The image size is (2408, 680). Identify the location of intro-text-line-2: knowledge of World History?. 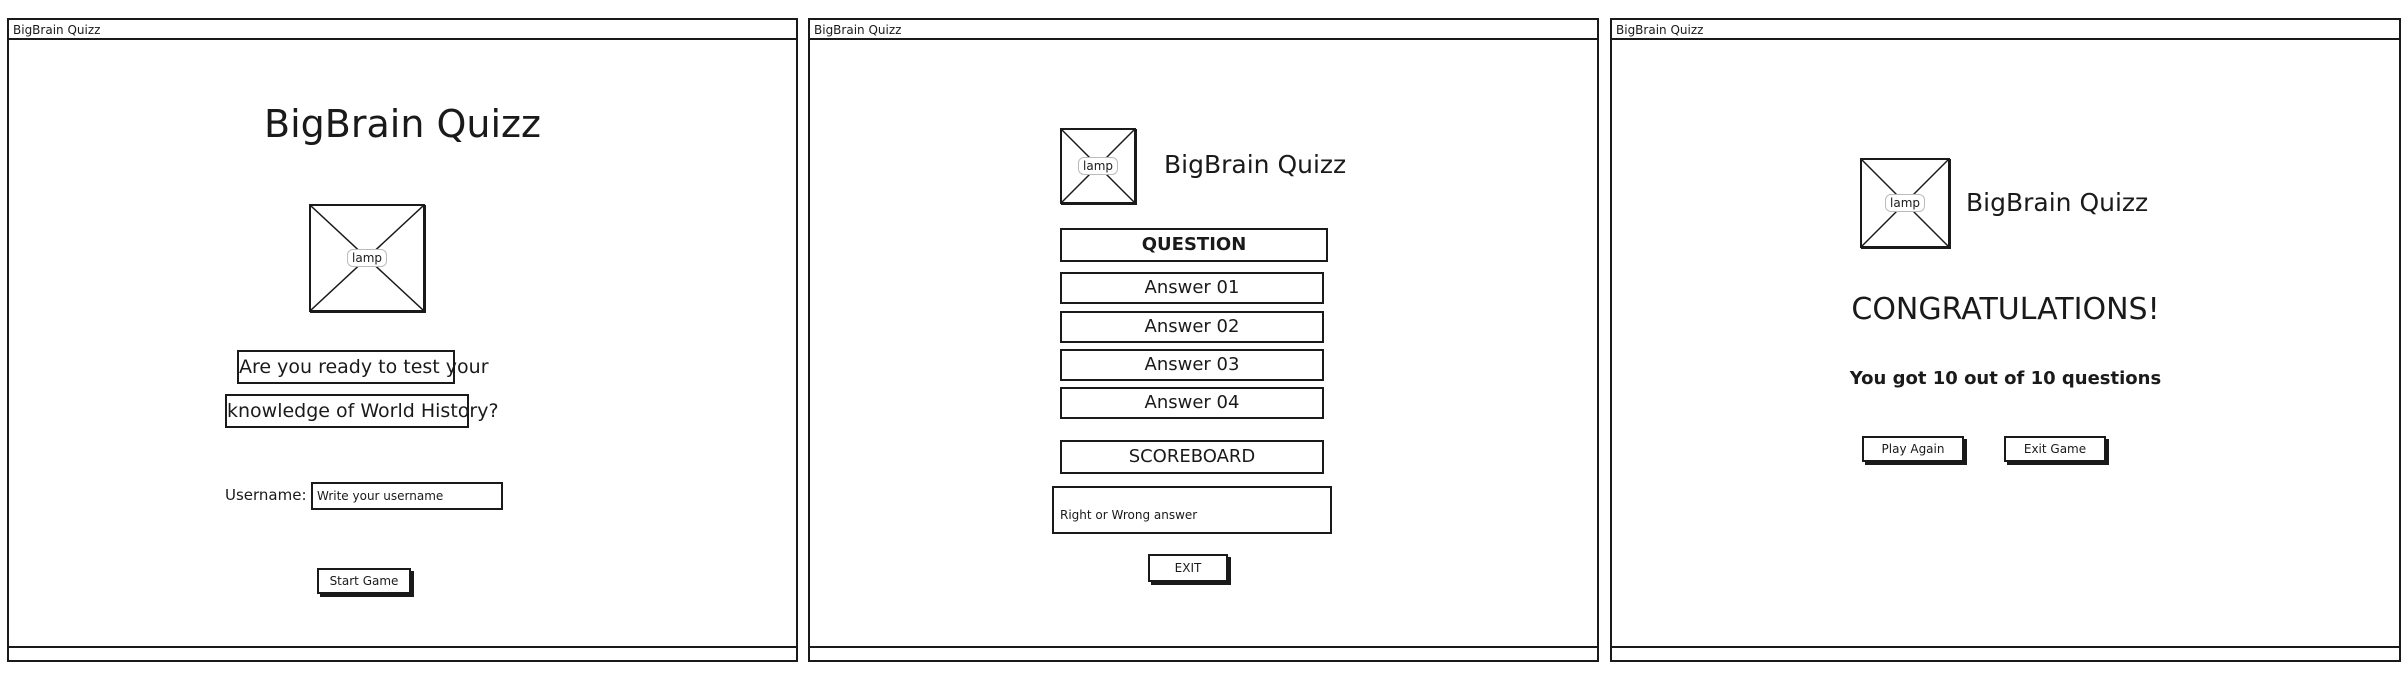
(362, 411).